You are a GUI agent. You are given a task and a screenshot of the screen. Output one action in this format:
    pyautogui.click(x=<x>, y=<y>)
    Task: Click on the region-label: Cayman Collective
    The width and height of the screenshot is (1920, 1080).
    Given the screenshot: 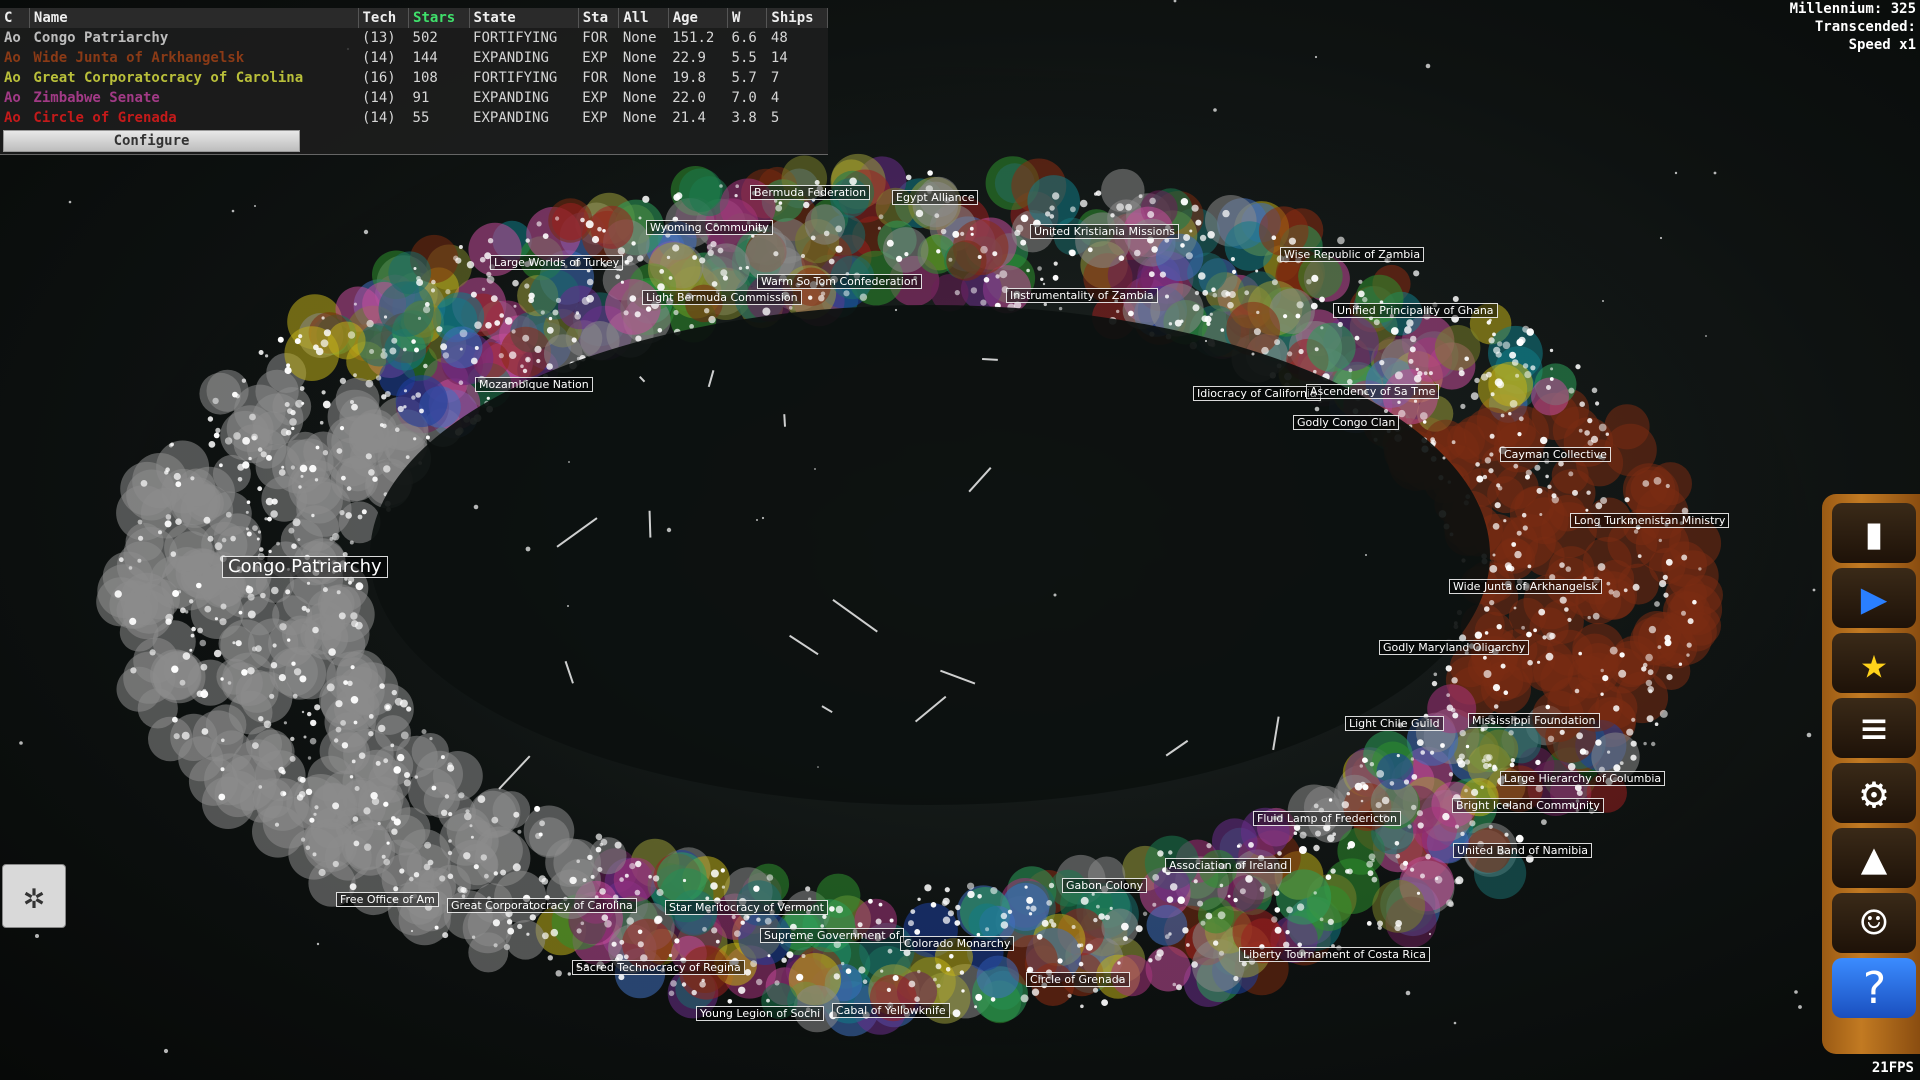 What is the action you would take?
    pyautogui.click(x=1555, y=454)
    